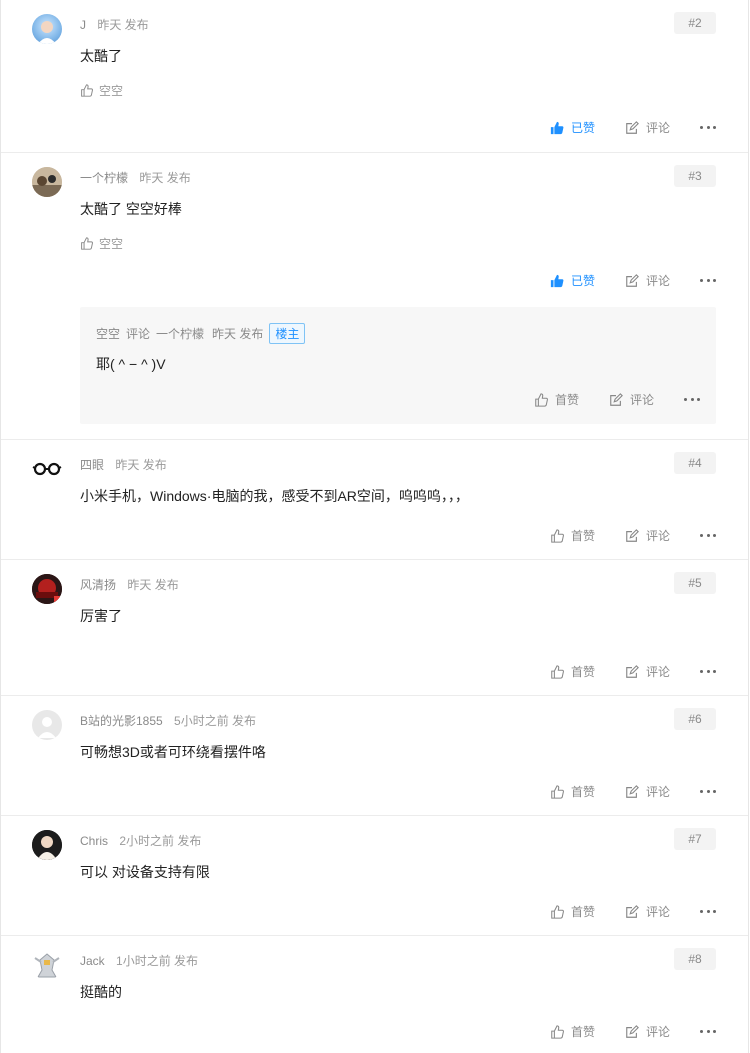 The height and width of the screenshot is (1053, 750). I want to click on user-name: Chris, so click(94, 841).